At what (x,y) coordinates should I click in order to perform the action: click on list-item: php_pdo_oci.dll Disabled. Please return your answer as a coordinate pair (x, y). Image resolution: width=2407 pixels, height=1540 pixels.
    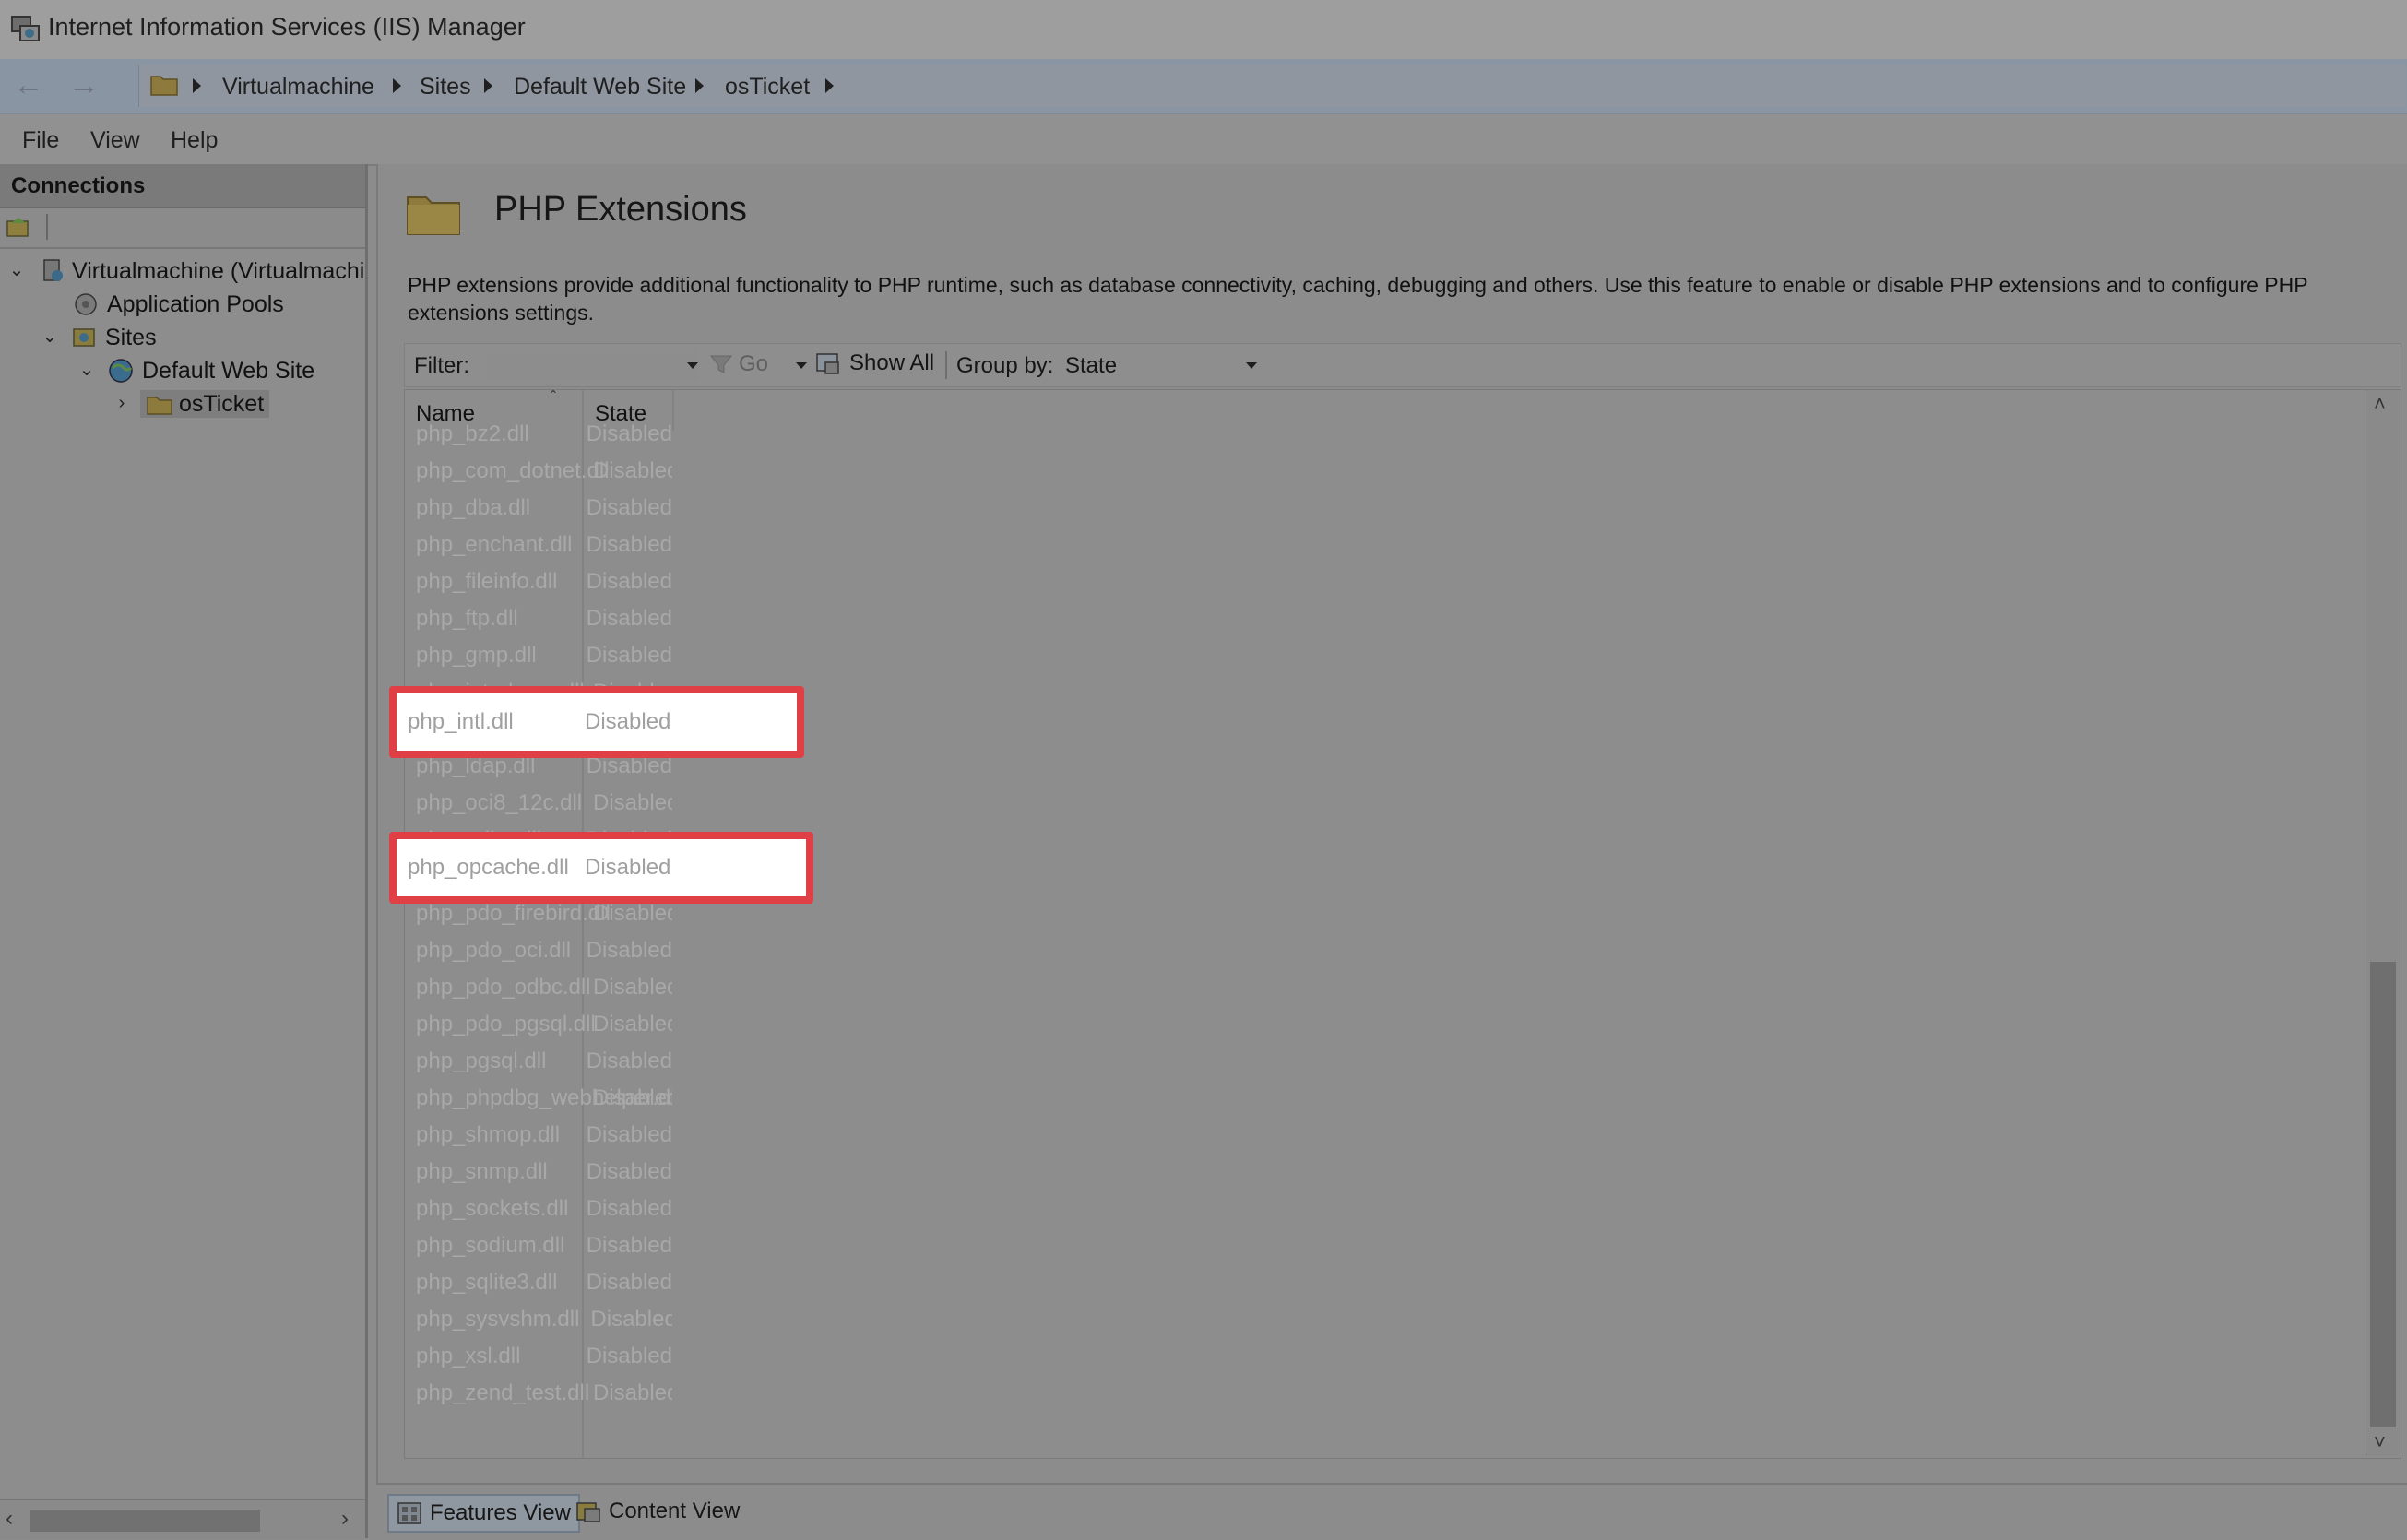
    Looking at the image, I should click on (538, 951).